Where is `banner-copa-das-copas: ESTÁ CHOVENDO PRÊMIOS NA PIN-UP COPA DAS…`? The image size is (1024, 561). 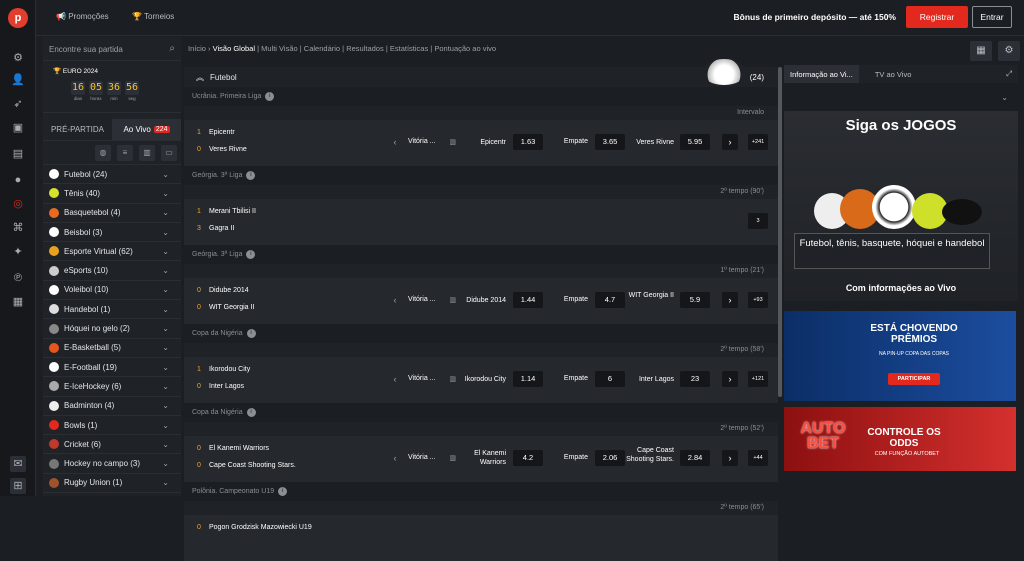
banner-copa-das-copas: ESTÁ CHOVENDO PRÊMIOS NA PIN-UP COPA DAS… is located at coordinates (900, 356).